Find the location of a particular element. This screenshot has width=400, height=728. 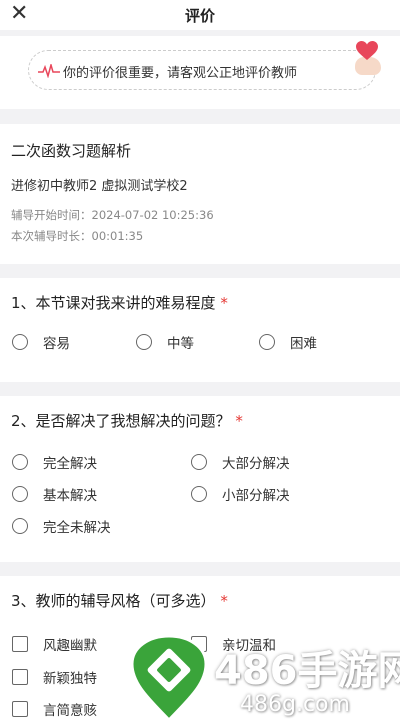

option-concise: 言简意赅 is located at coordinates (54, 709).